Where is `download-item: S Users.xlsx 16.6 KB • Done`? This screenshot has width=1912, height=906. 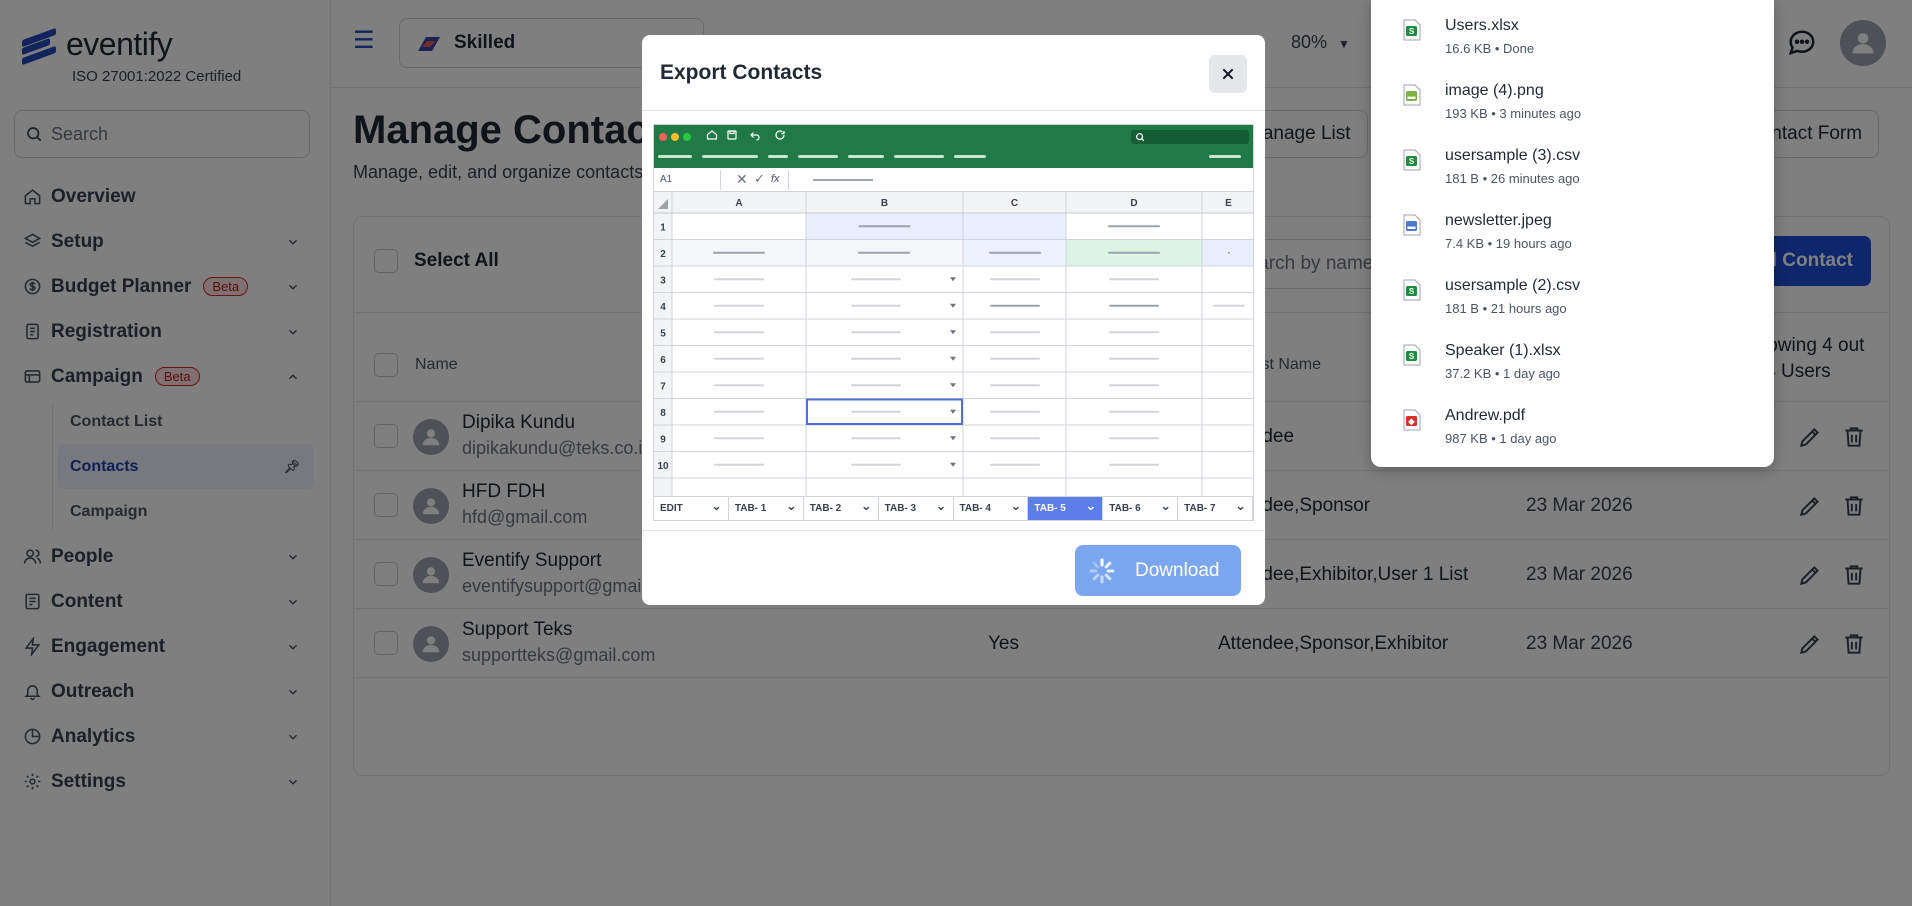
download-item: S Users.xlsx 16.6 KB • Done is located at coordinates (1572, 36).